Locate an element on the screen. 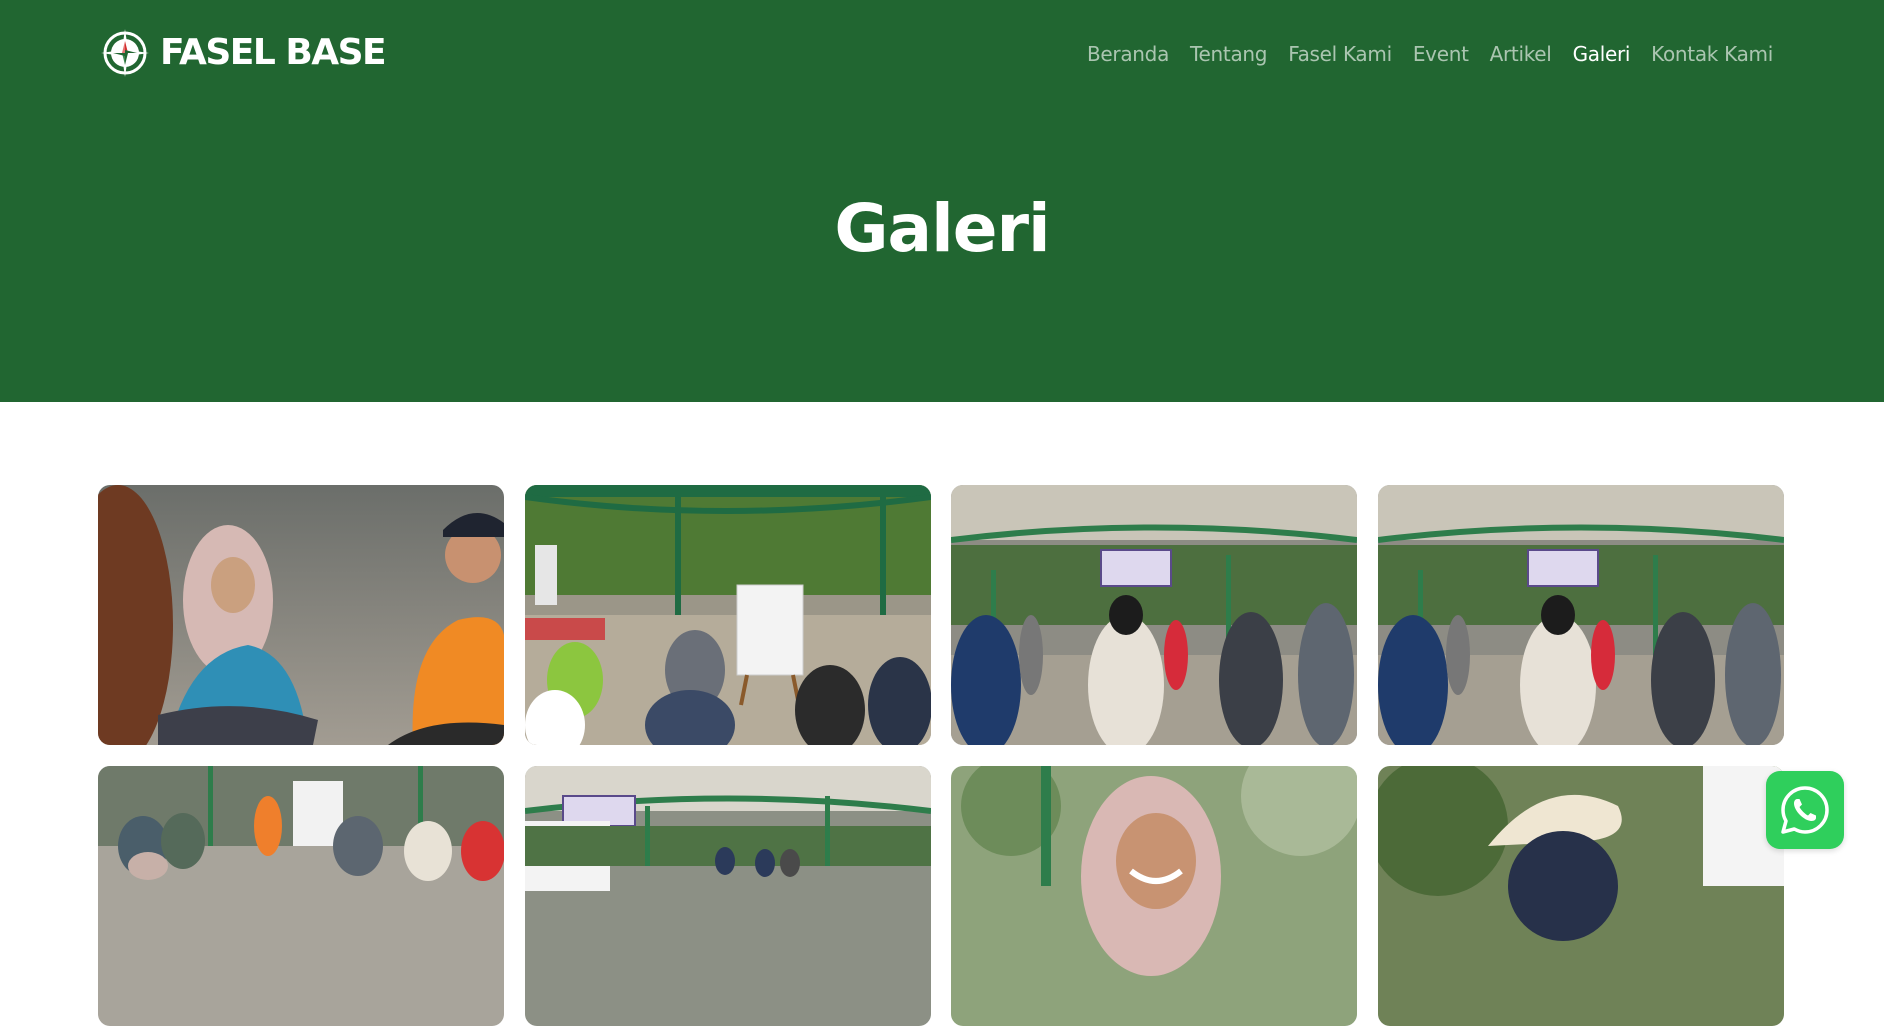 The image size is (1884, 1026). brand-logo: FASEL BASE is located at coordinates (242, 53).